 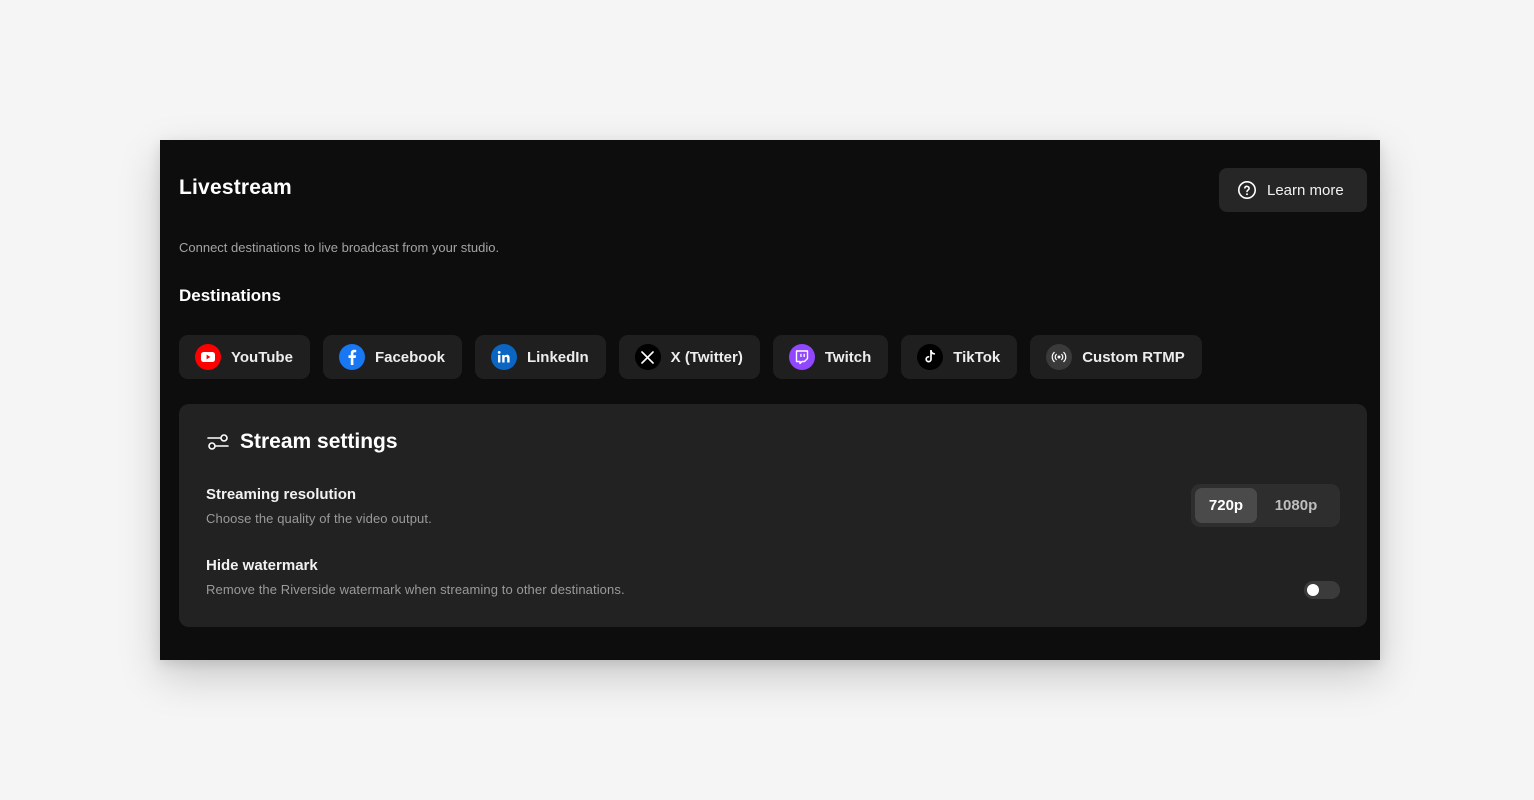 I want to click on destination-custom-rtmp-button: Custom RTMP, so click(x=1116, y=357).